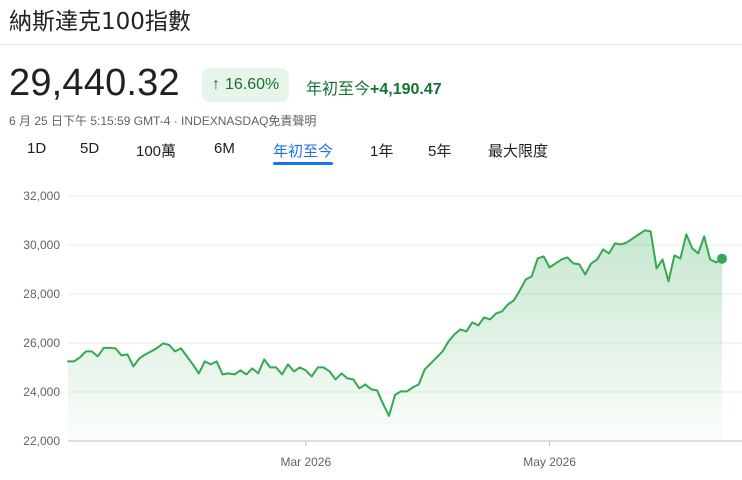 The image size is (742, 480). I want to click on tab-1d: 1D, so click(36, 148).